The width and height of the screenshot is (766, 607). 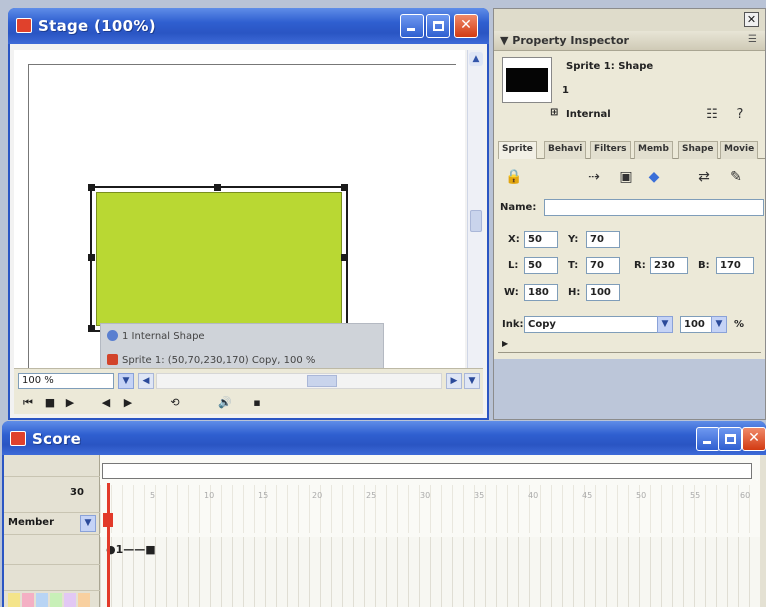 What do you see at coordinates (28, 403) in the screenshot?
I see `rewind-button: ⏮` at bounding box center [28, 403].